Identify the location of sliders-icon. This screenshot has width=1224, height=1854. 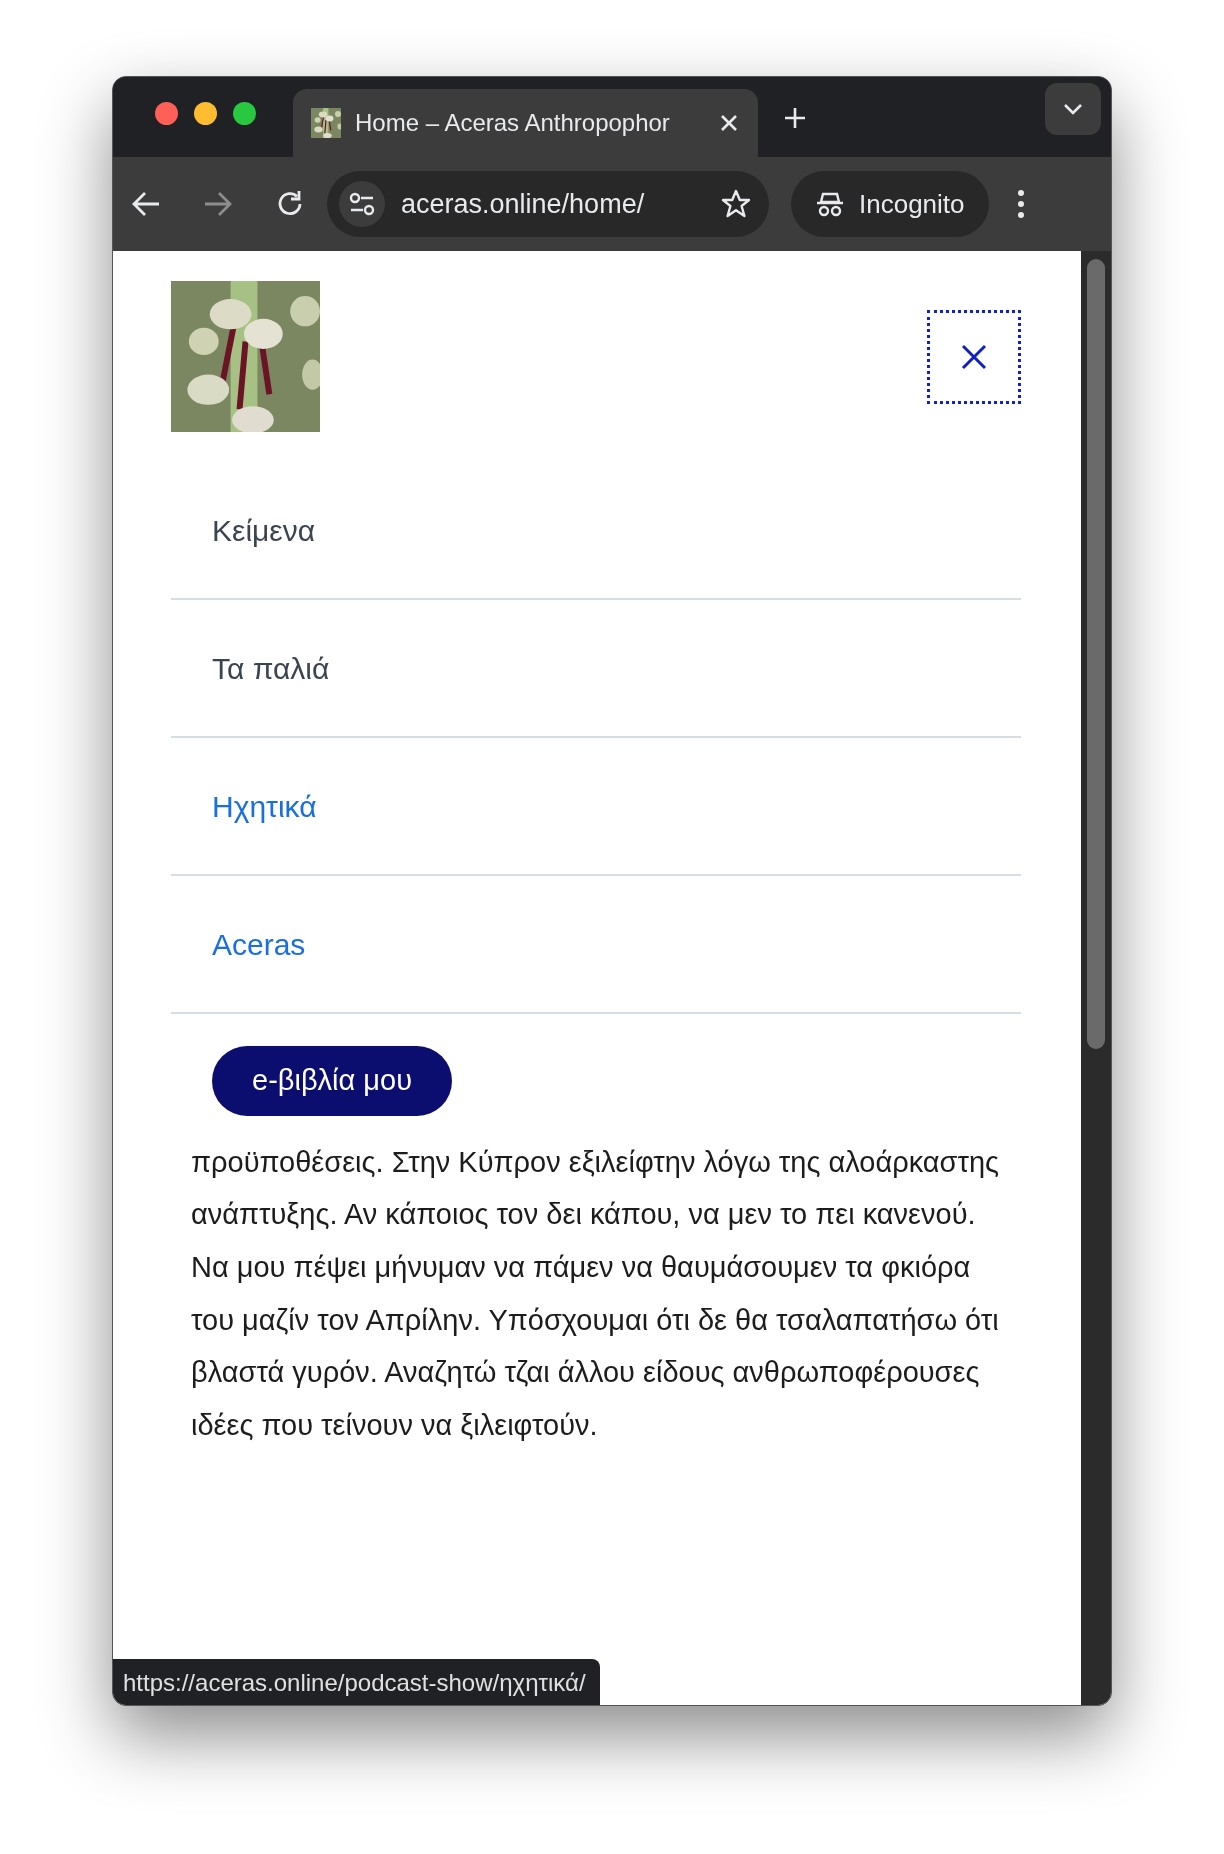
(362, 204).